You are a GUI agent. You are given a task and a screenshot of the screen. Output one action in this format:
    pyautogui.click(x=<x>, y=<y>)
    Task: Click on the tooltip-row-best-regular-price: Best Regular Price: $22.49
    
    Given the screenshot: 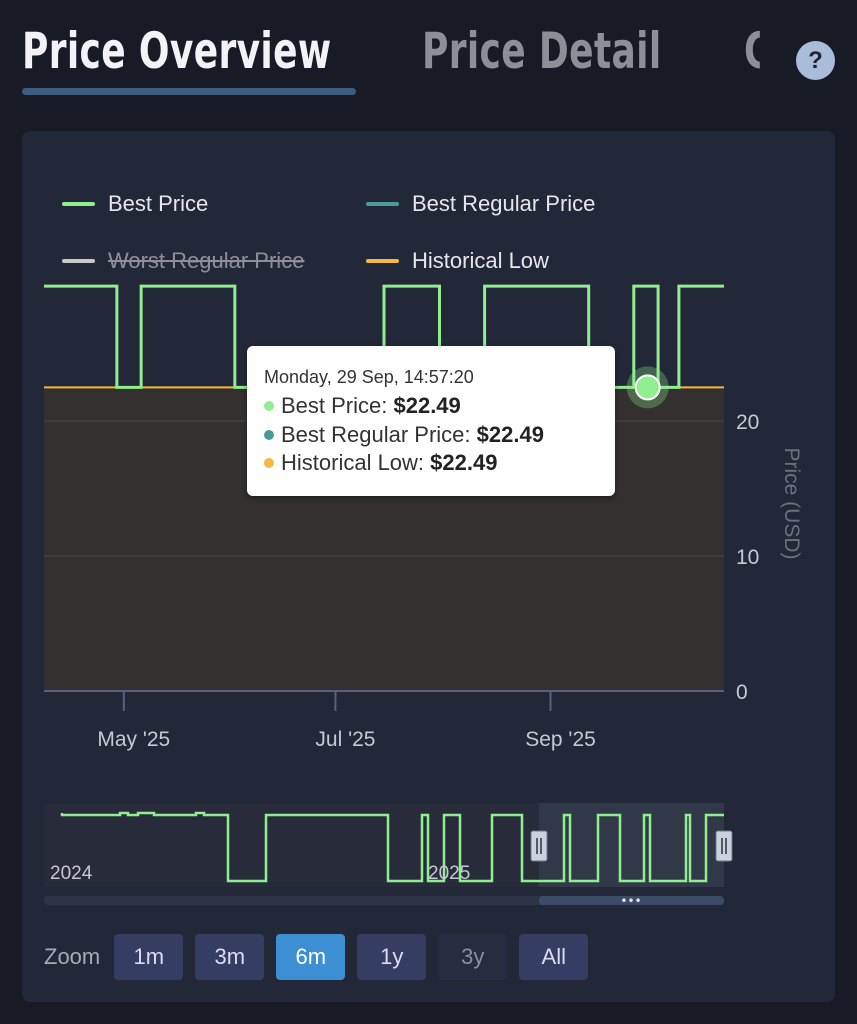 What is the action you would take?
    pyautogui.click(x=431, y=435)
    